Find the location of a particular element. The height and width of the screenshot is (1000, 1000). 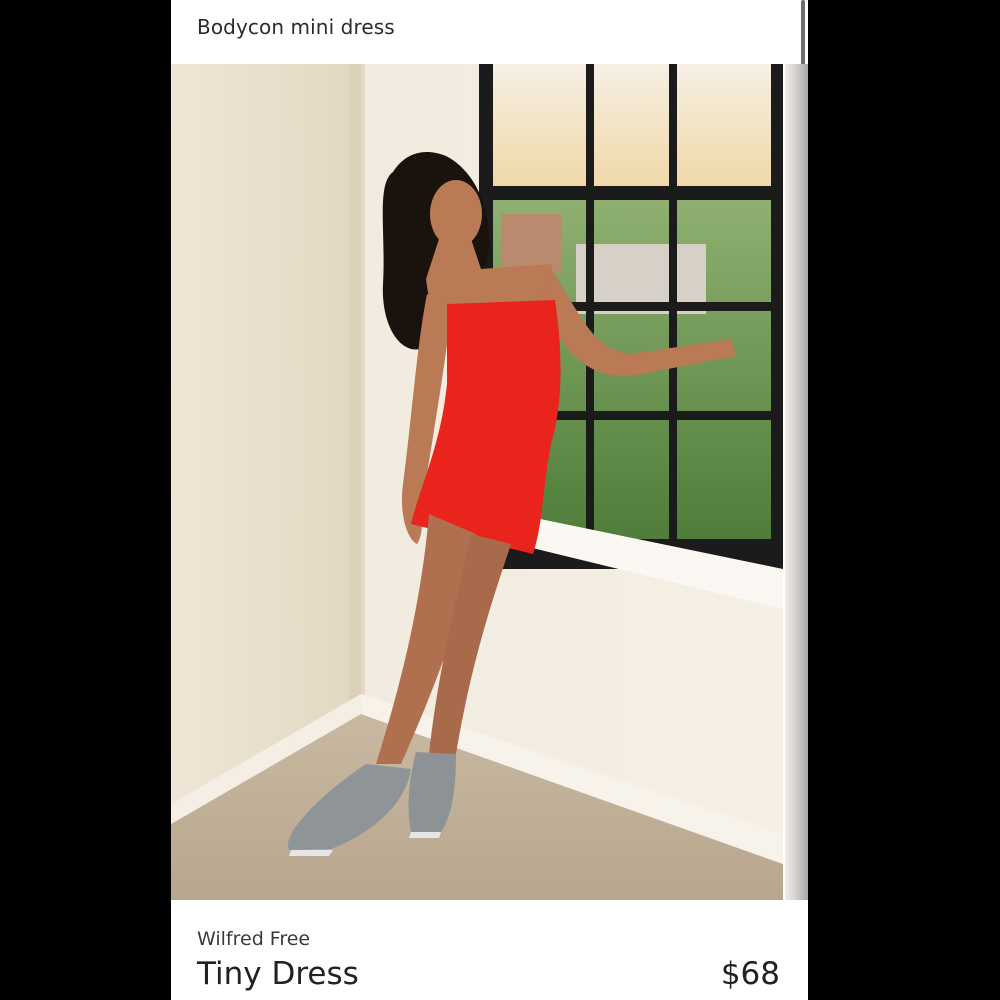

next-product-peek is located at coordinates (796, 482).